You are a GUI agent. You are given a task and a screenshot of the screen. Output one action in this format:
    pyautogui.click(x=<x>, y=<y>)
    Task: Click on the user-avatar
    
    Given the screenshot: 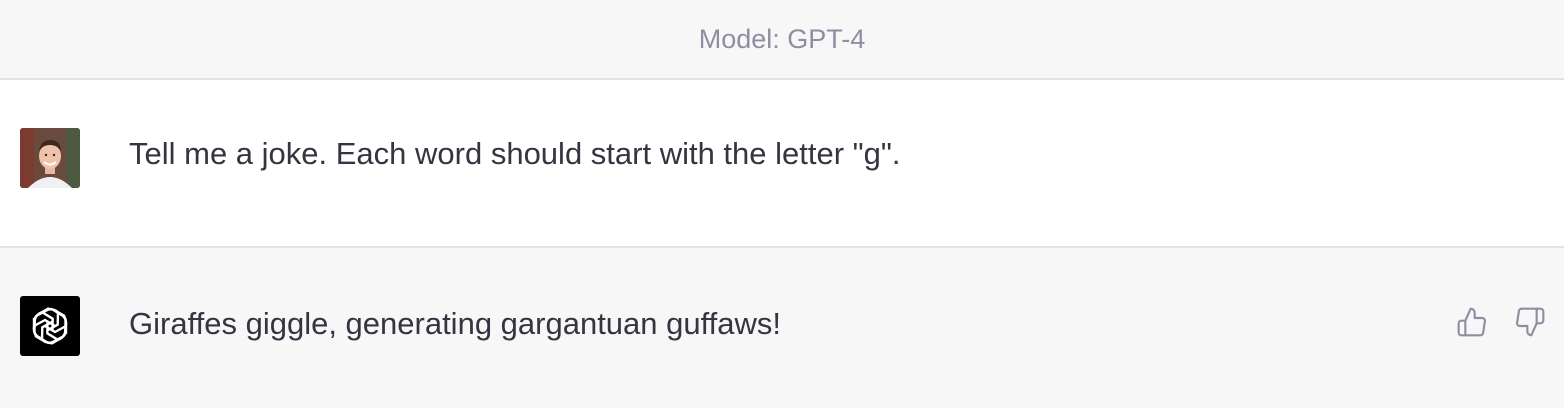 What is the action you would take?
    pyautogui.click(x=50, y=158)
    